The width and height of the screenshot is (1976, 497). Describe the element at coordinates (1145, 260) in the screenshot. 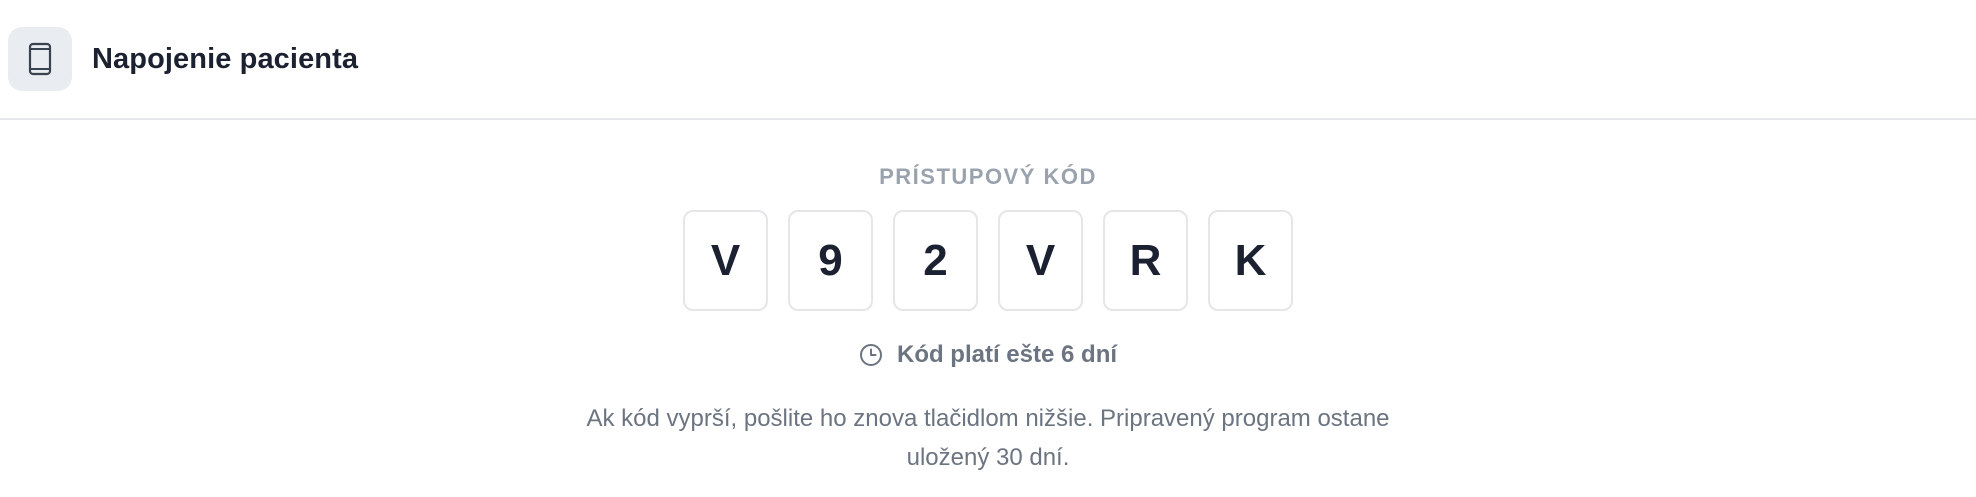

I see `code-char-5: R` at that location.